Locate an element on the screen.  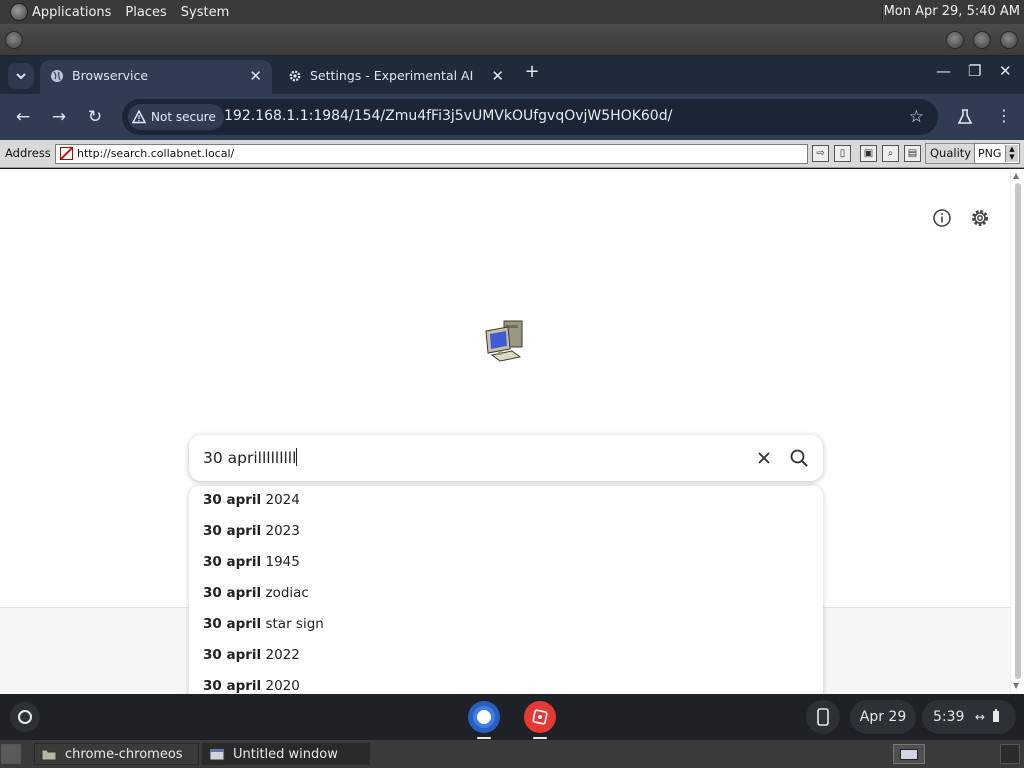
globe-icon is located at coordinates (57, 76).